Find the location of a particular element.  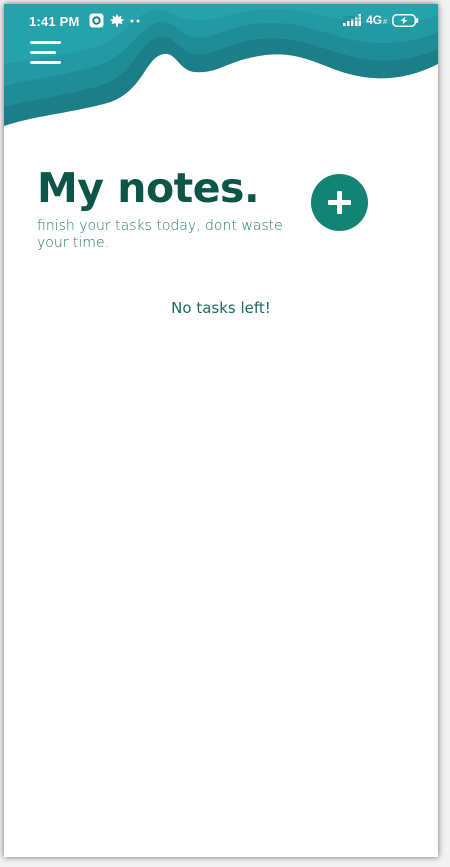

menu-button is located at coordinates (46, 53).